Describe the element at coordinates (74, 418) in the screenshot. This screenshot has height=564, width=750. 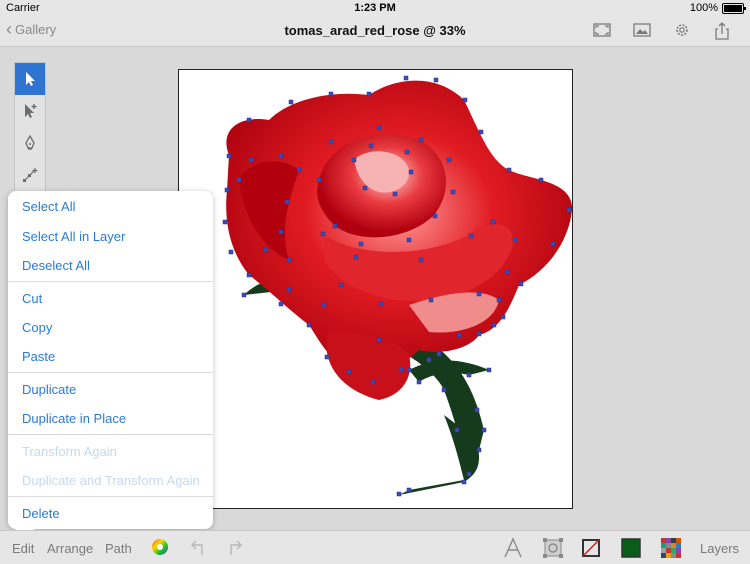
I see `menu-duplicate-in-place: Duplicate in Place` at that location.